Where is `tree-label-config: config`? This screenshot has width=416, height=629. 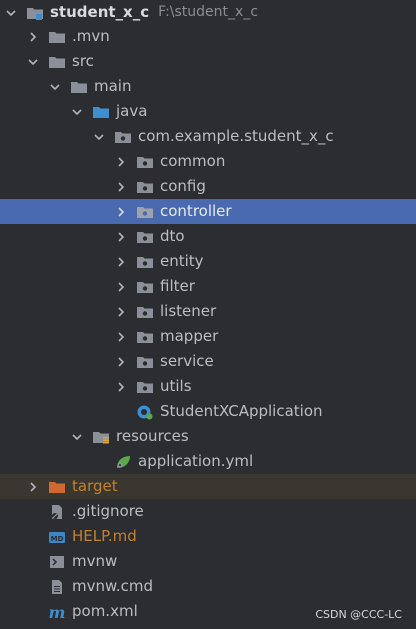 tree-label-config: config is located at coordinates (183, 186).